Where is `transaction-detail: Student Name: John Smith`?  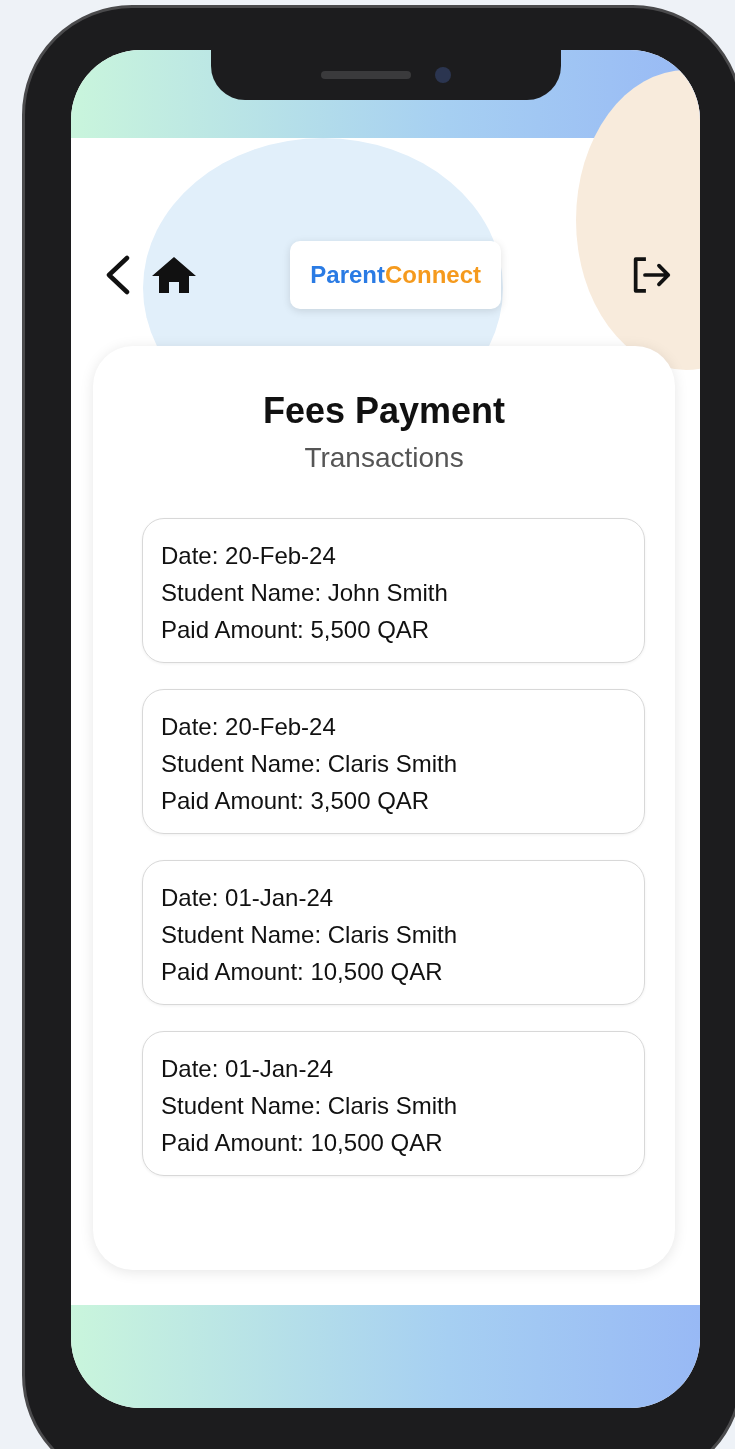
transaction-detail: Student Name: John Smith is located at coordinates (305, 593).